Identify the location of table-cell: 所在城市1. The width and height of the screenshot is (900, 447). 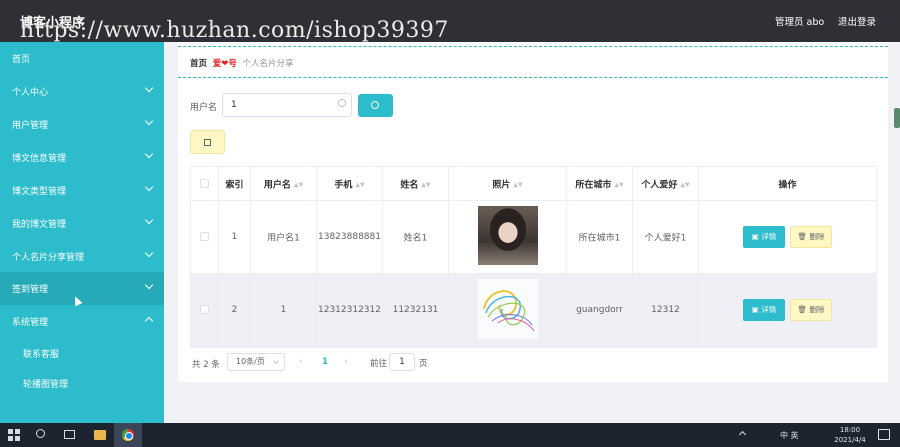
(600, 237).